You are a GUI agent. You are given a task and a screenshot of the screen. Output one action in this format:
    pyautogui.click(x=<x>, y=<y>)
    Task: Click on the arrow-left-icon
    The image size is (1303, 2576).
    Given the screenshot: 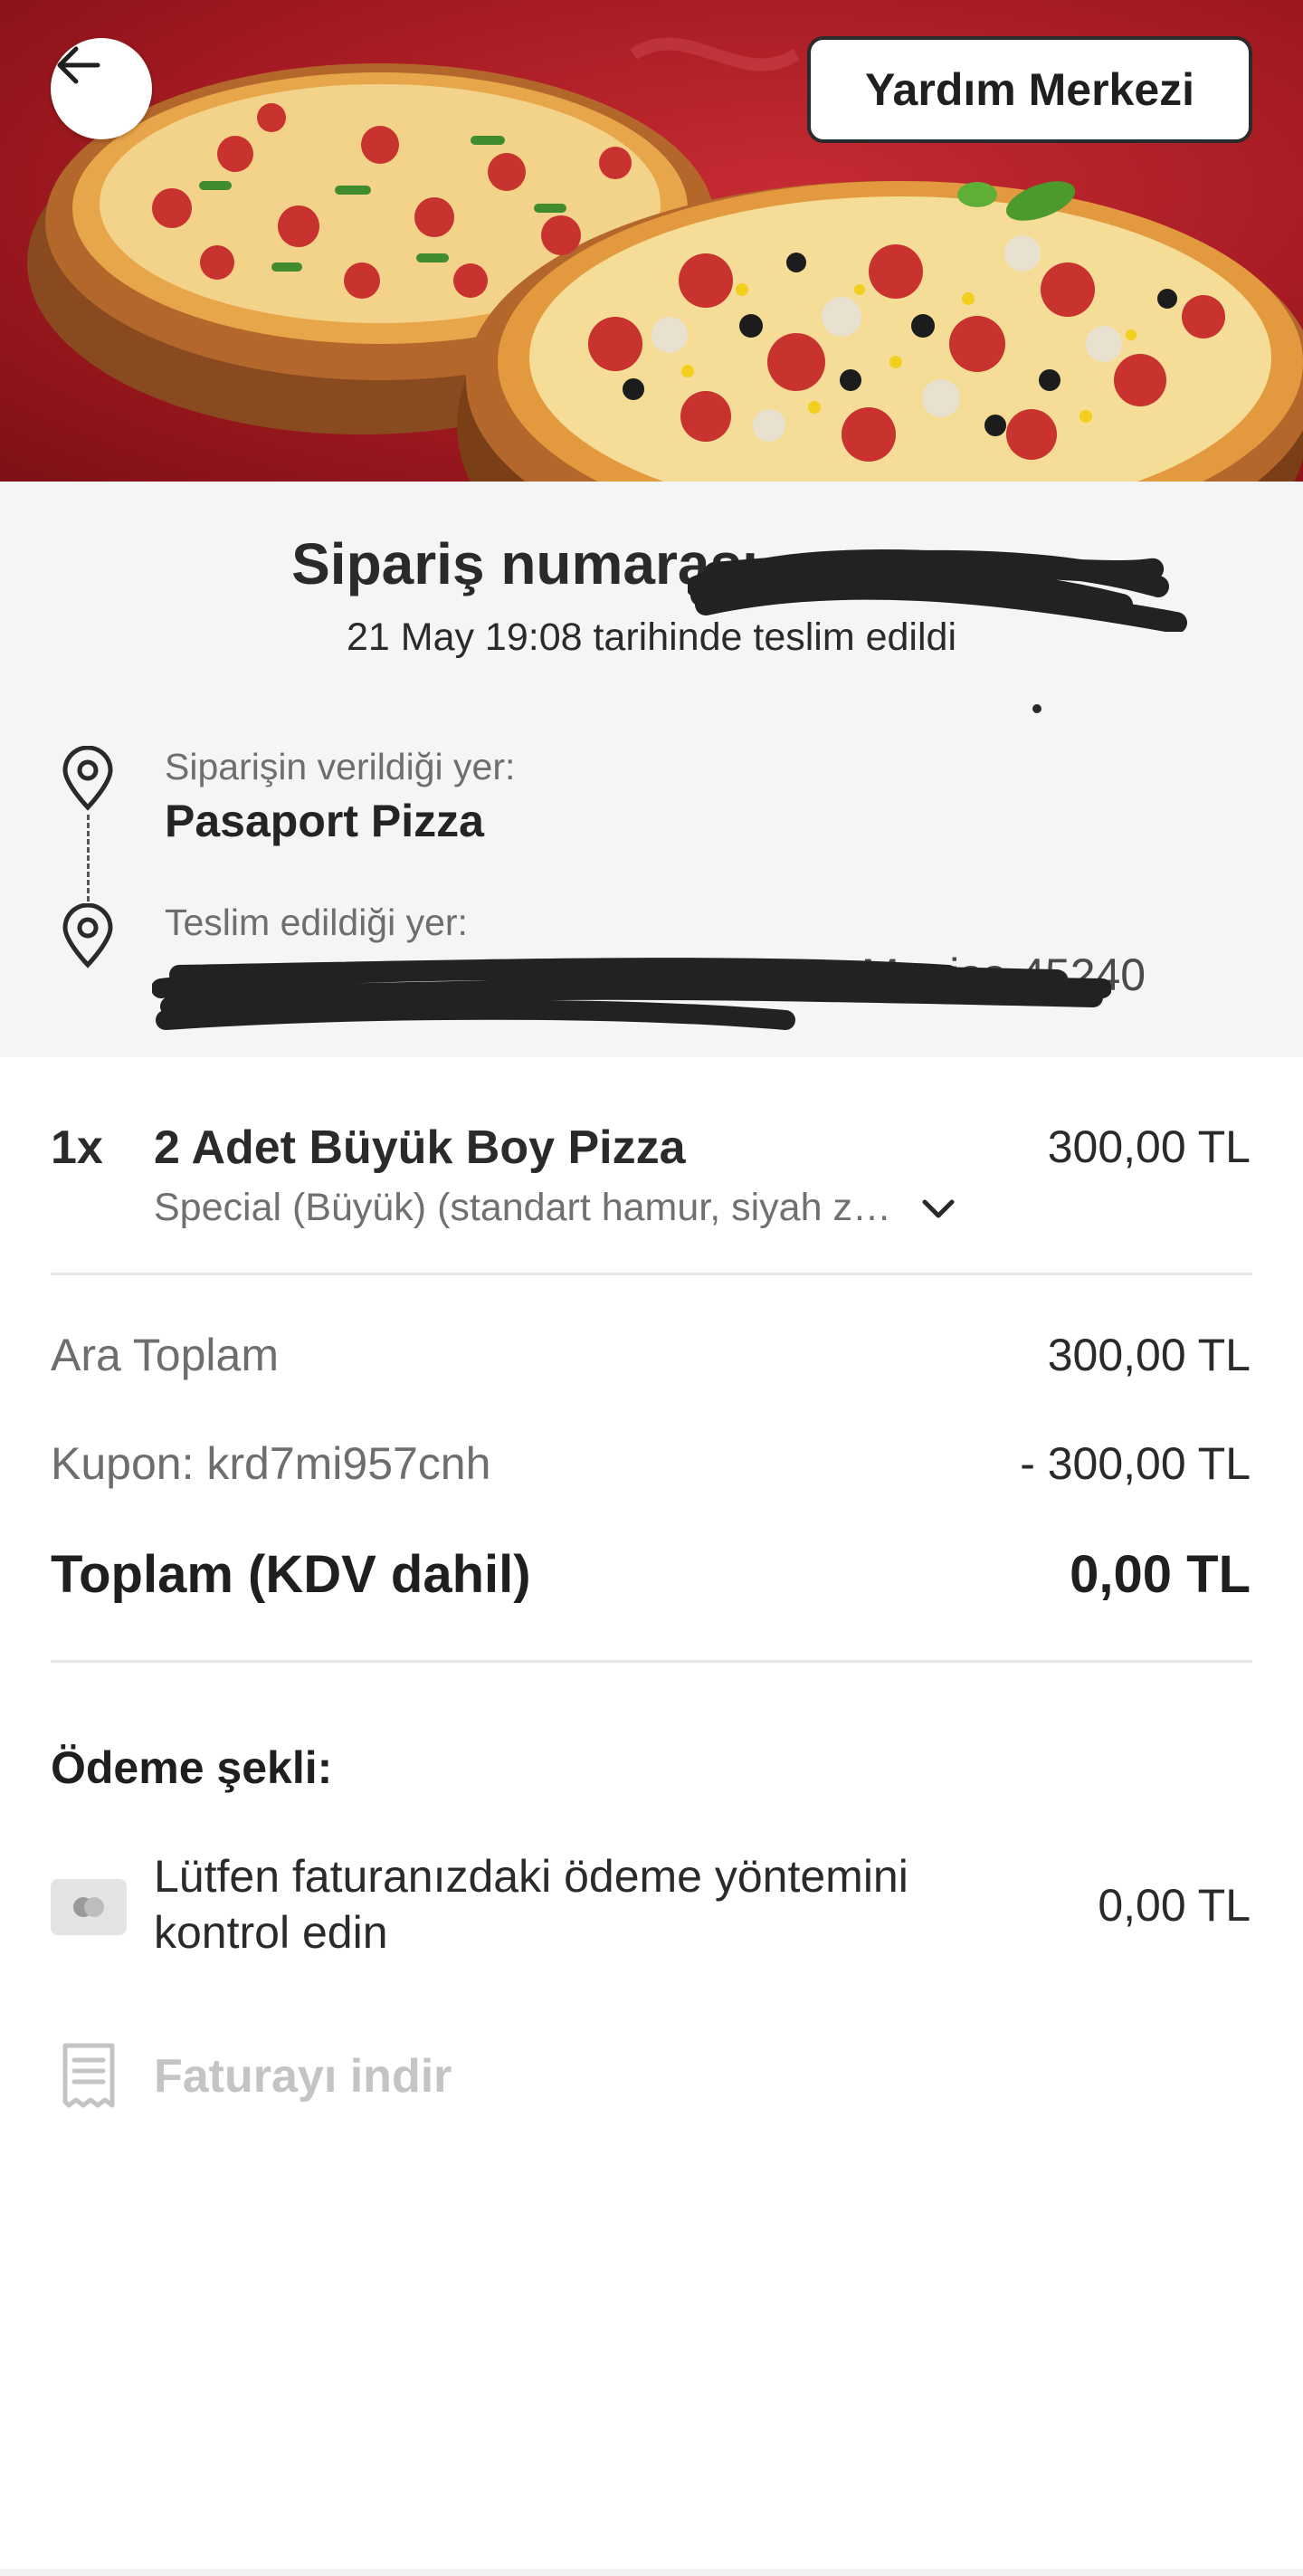 What is the action you would take?
    pyautogui.click(x=78, y=65)
    